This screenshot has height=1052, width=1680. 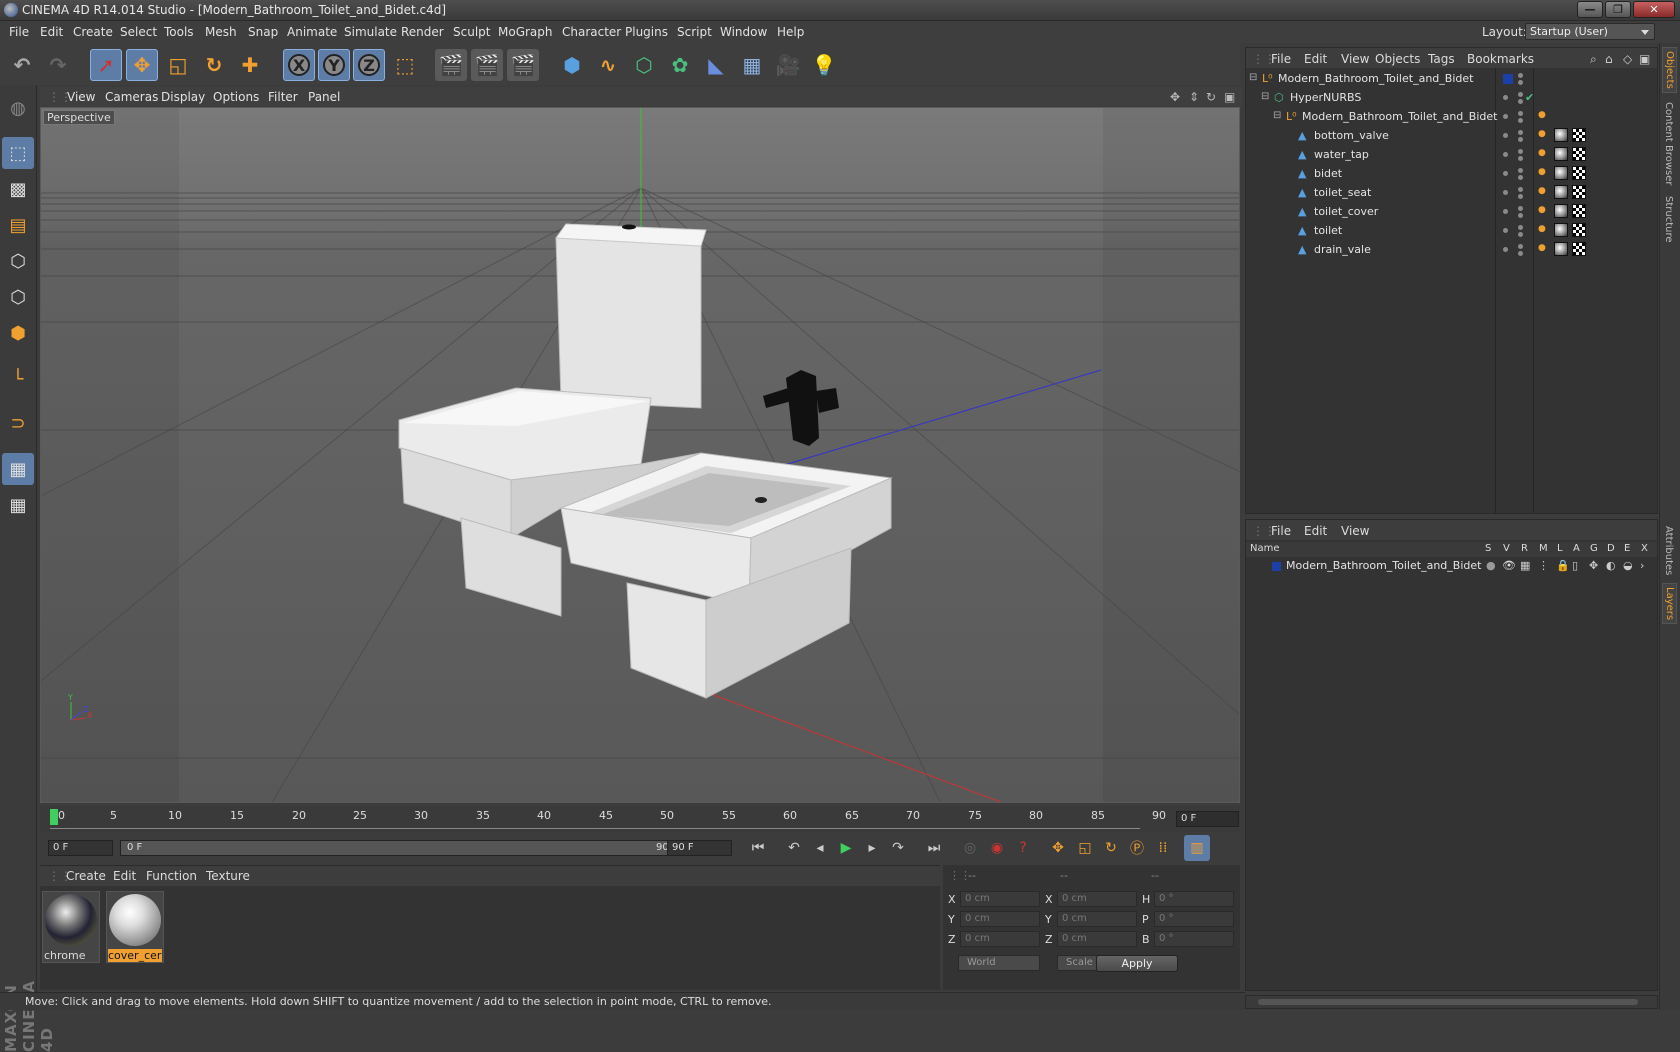 I want to click on key-scale-icon: ◱, so click(x=1085, y=848).